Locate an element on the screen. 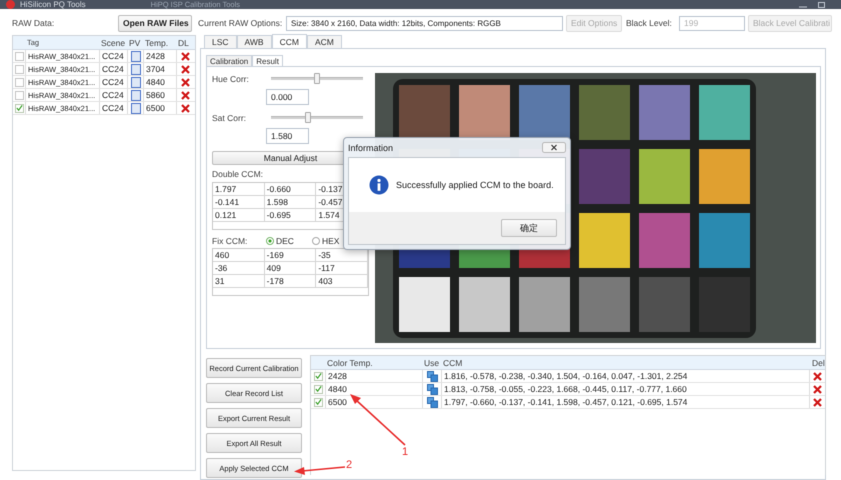  table-cell: 0.121 is located at coordinates (239, 215).